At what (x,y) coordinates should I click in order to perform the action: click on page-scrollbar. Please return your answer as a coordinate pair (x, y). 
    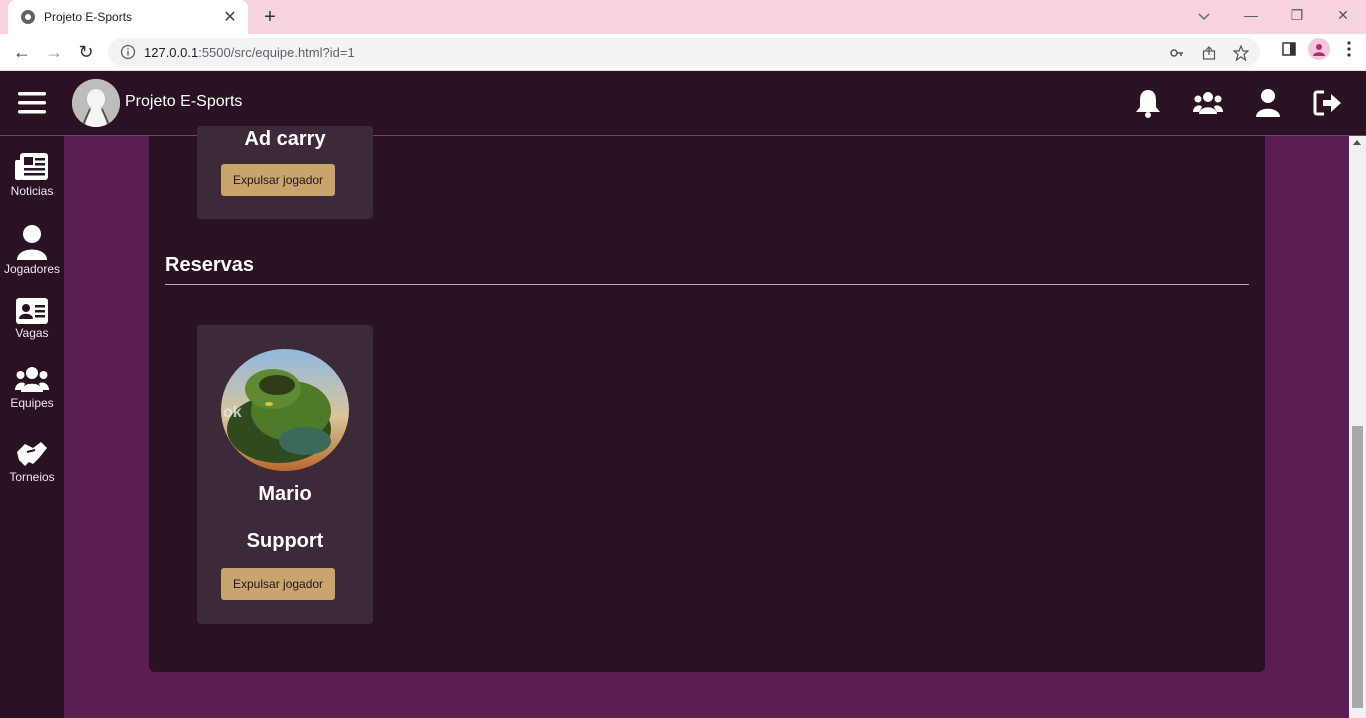
    Looking at the image, I should click on (1357, 427).